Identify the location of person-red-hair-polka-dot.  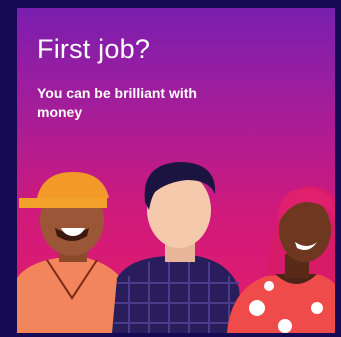
(281, 259).